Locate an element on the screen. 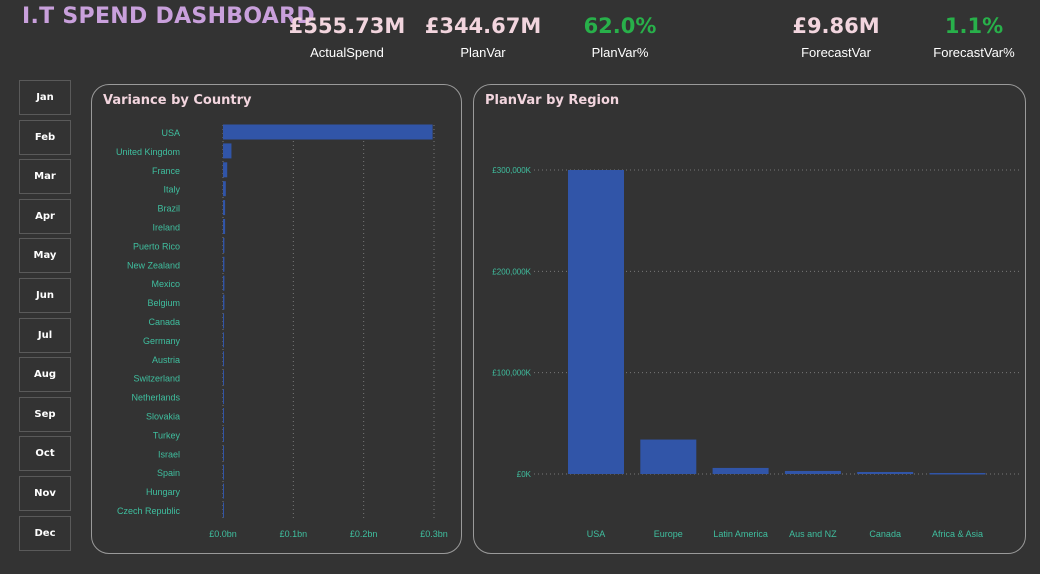 Image resolution: width=1040 pixels, height=574 pixels. kpi-value: 62.0% is located at coordinates (620, 26).